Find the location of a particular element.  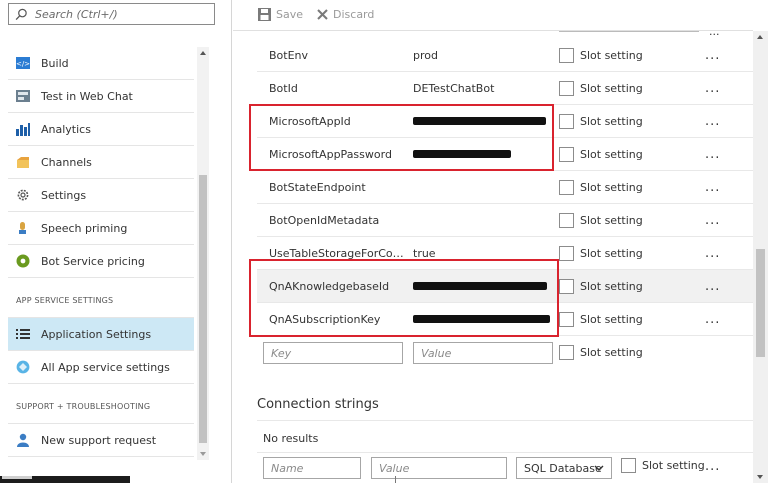

menu-item-channels: Channels is located at coordinates (101, 162).